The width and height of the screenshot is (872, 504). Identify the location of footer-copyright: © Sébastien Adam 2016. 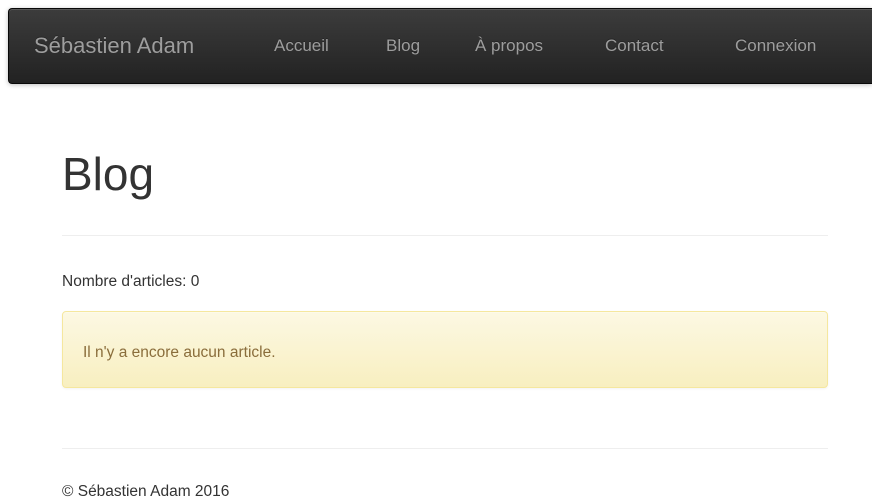
(146, 491).